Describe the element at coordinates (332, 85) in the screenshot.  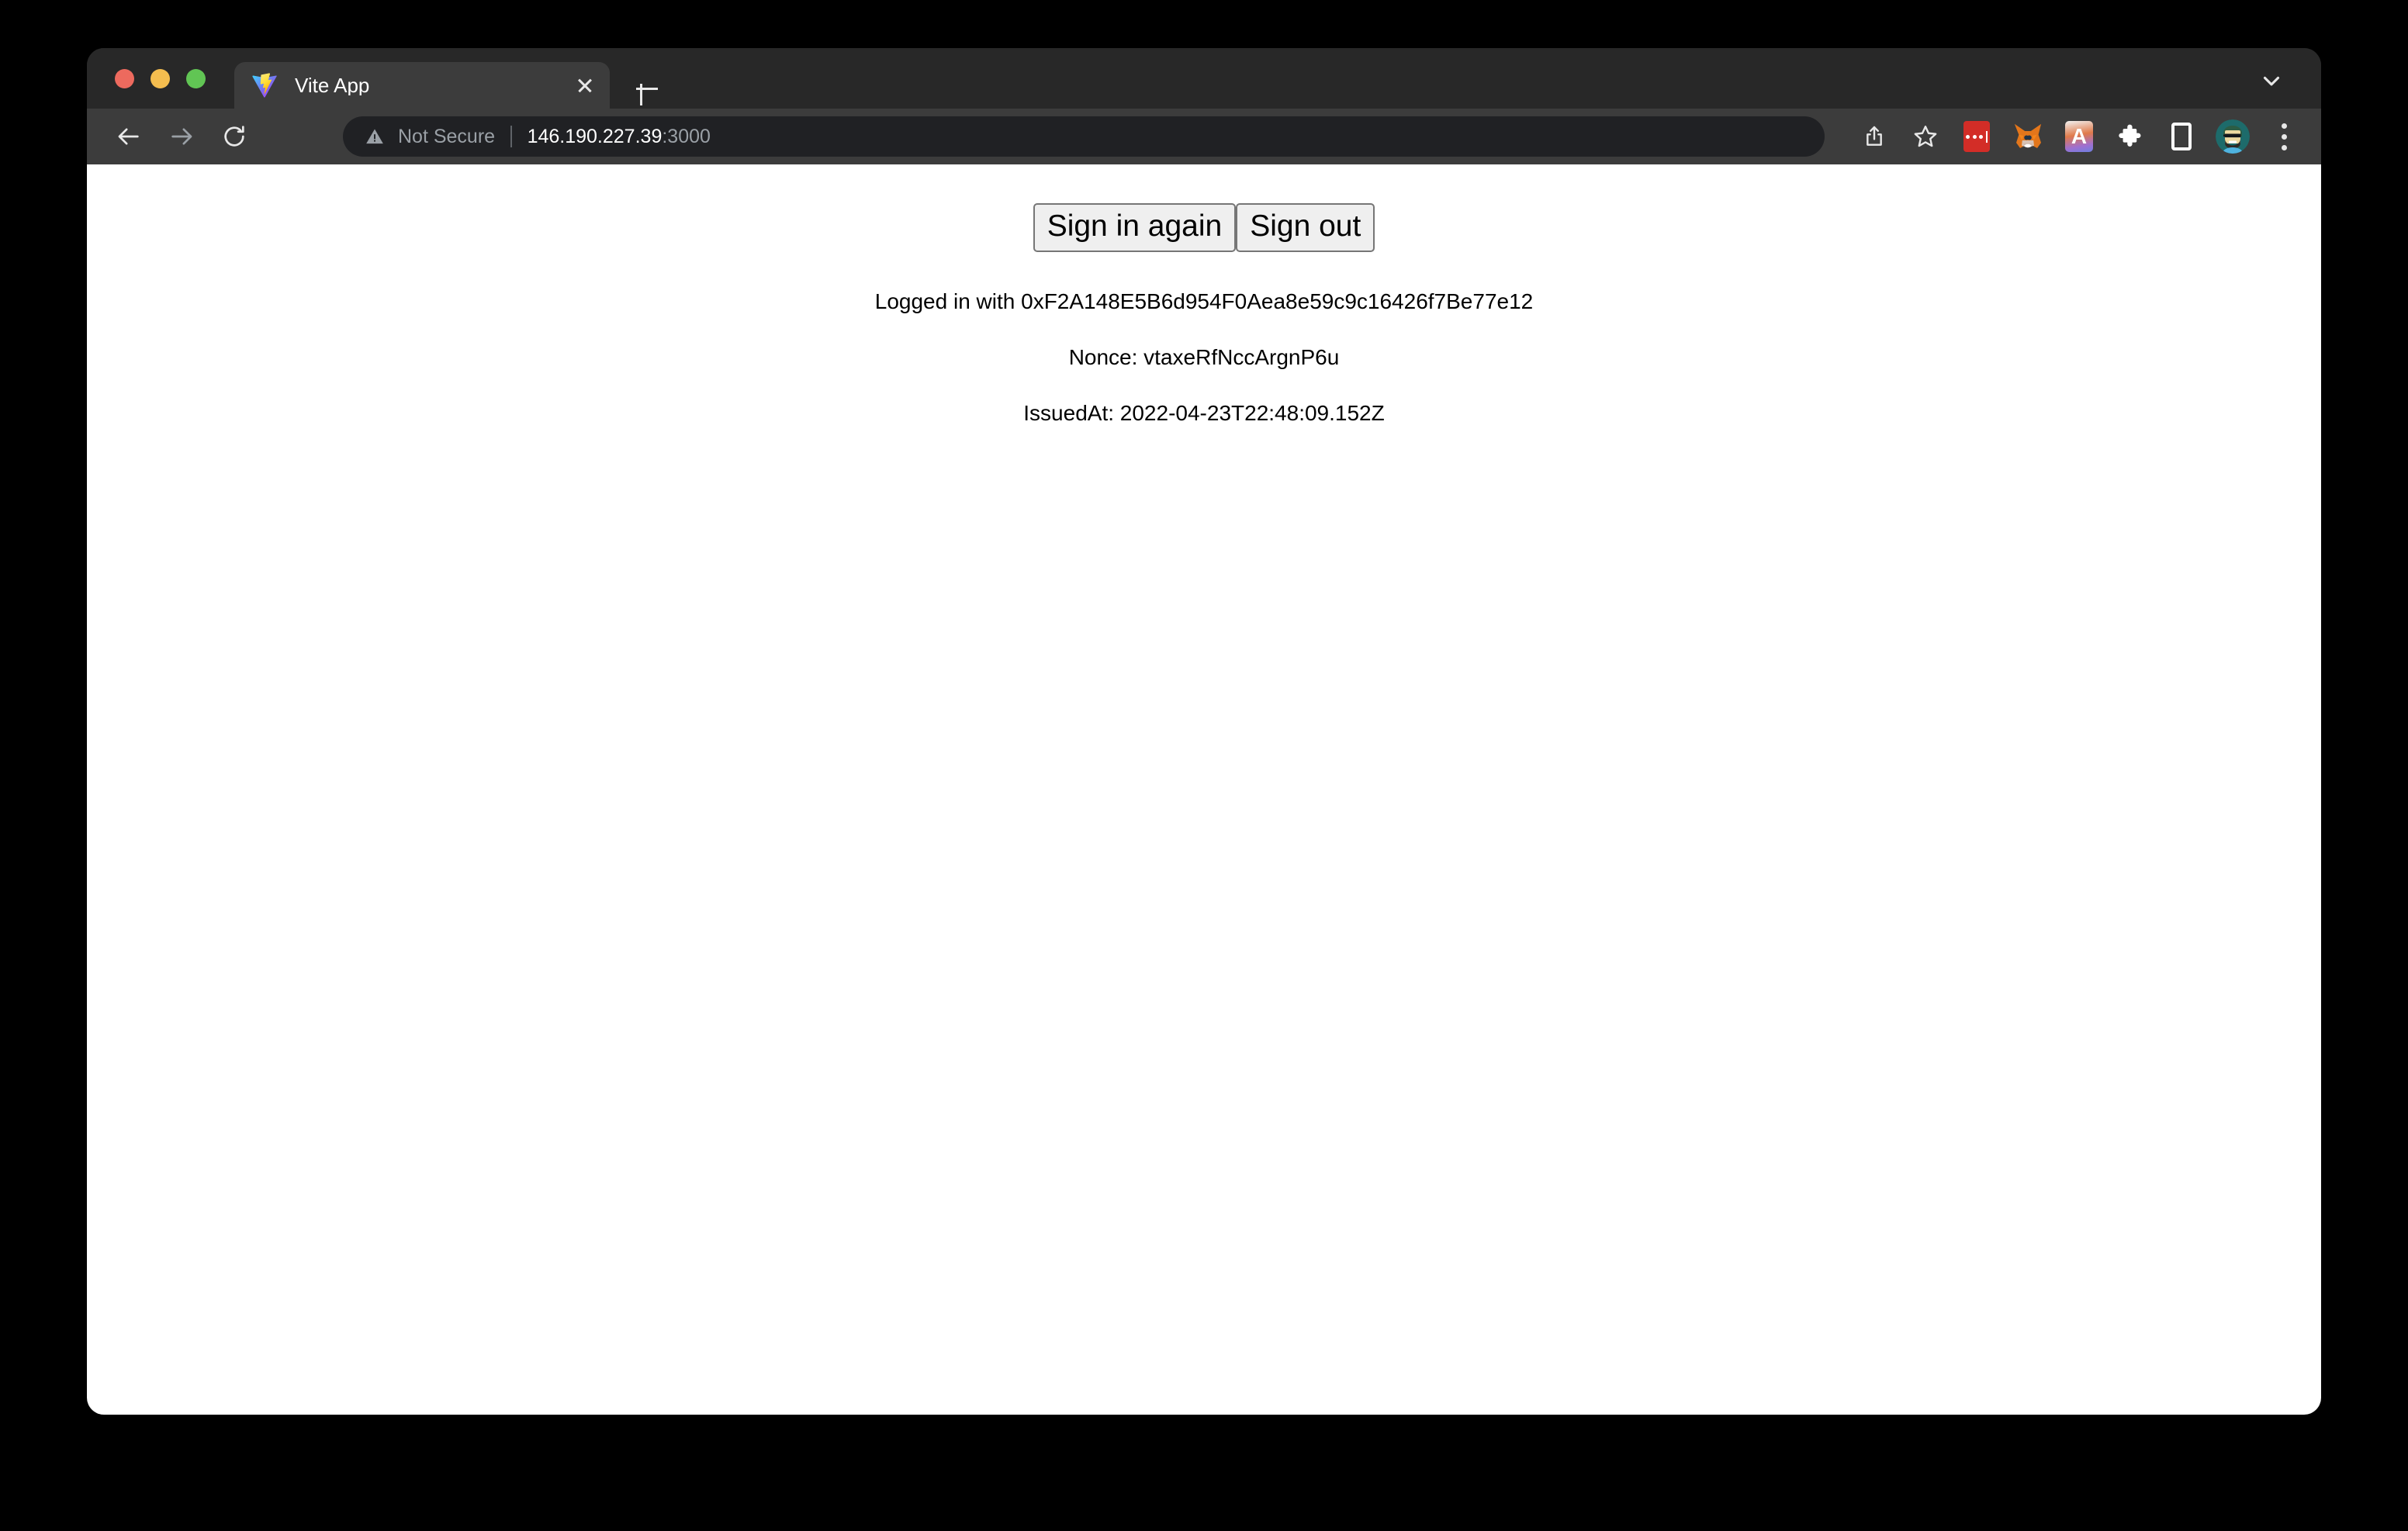
I see `tab-title-label: Vite App` at that location.